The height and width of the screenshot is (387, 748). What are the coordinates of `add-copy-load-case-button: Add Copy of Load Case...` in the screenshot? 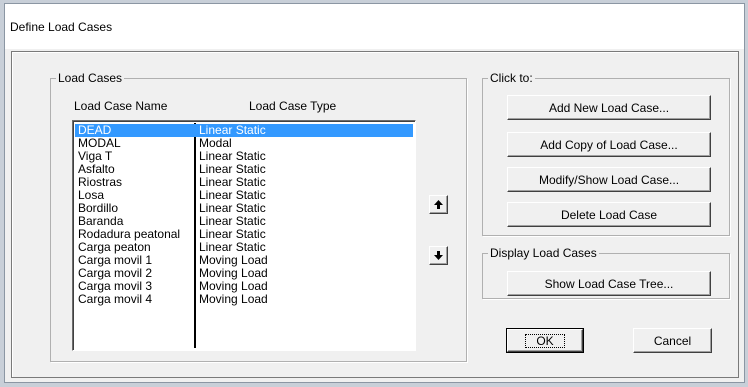 It's located at (609, 144).